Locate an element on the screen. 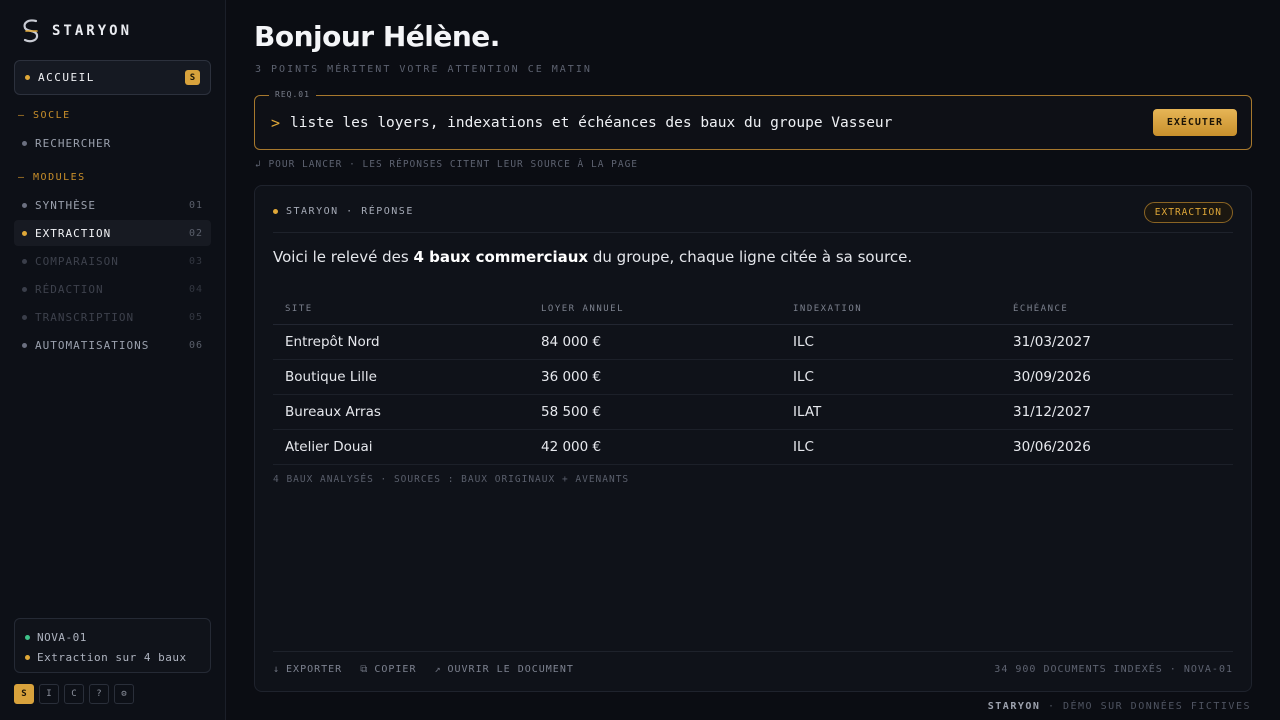 The image size is (1280, 720). table-cell: 30/09/2026 is located at coordinates (1117, 377).